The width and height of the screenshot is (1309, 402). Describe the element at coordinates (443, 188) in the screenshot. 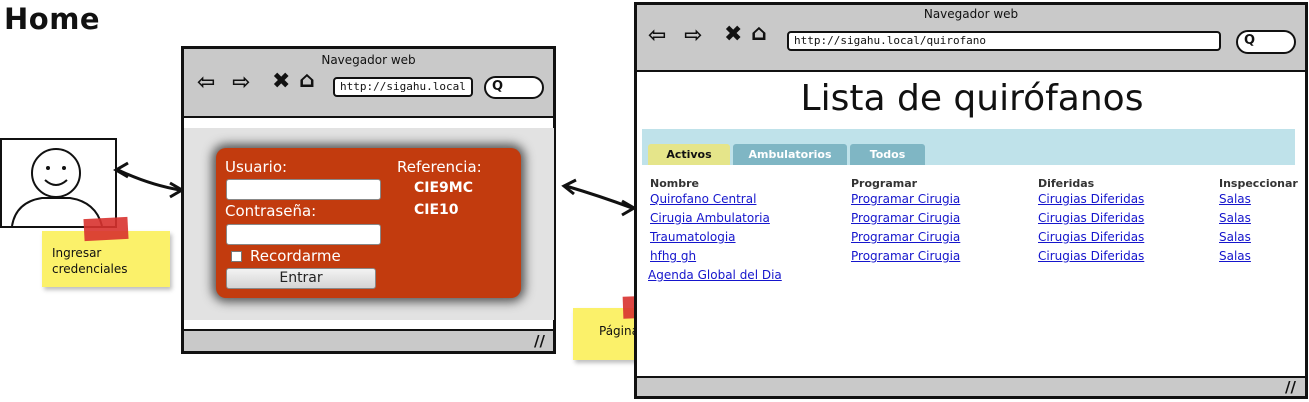

I see `reference-link-cie9mc: CIE9MC` at that location.